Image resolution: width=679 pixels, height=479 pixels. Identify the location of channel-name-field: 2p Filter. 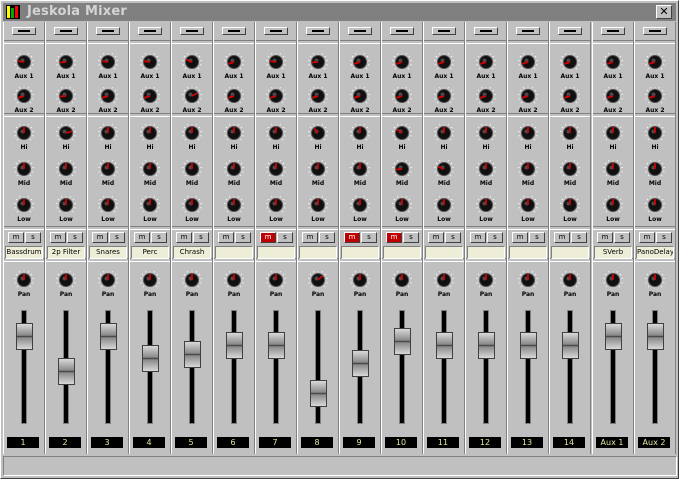
(66, 252).